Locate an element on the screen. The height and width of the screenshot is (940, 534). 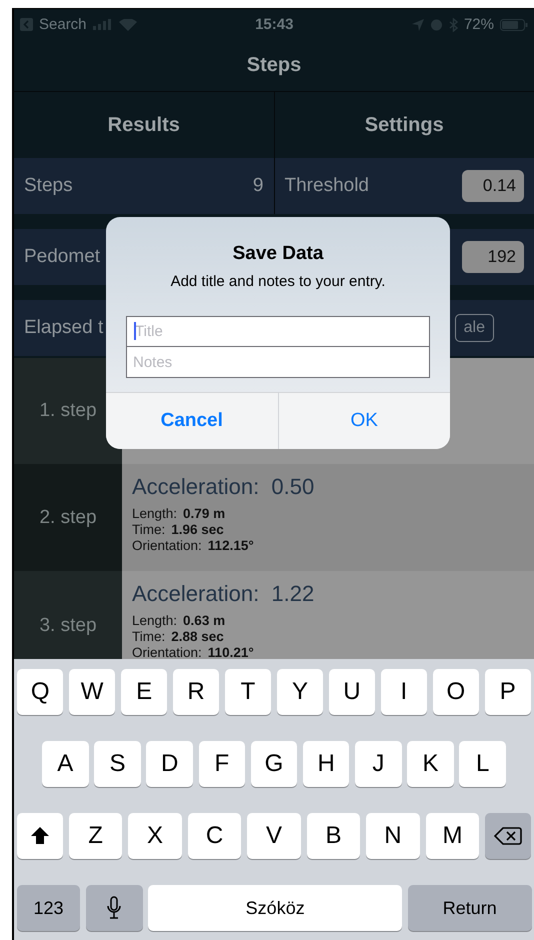
signal-icon is located at coordinates (102, 24).